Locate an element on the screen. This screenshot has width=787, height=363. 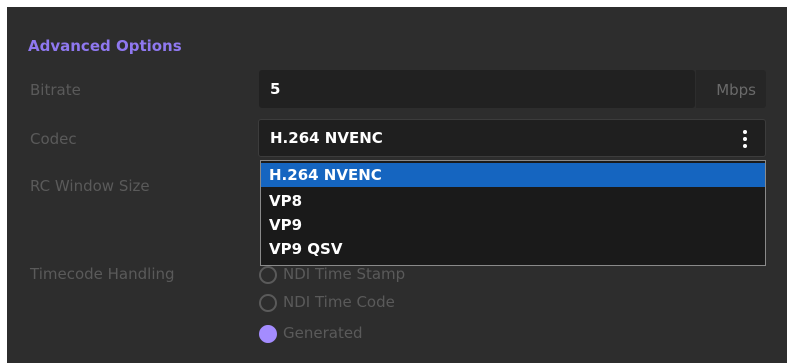
dropdown-option-vp9: VP9 is located at coordinates (513, 225).